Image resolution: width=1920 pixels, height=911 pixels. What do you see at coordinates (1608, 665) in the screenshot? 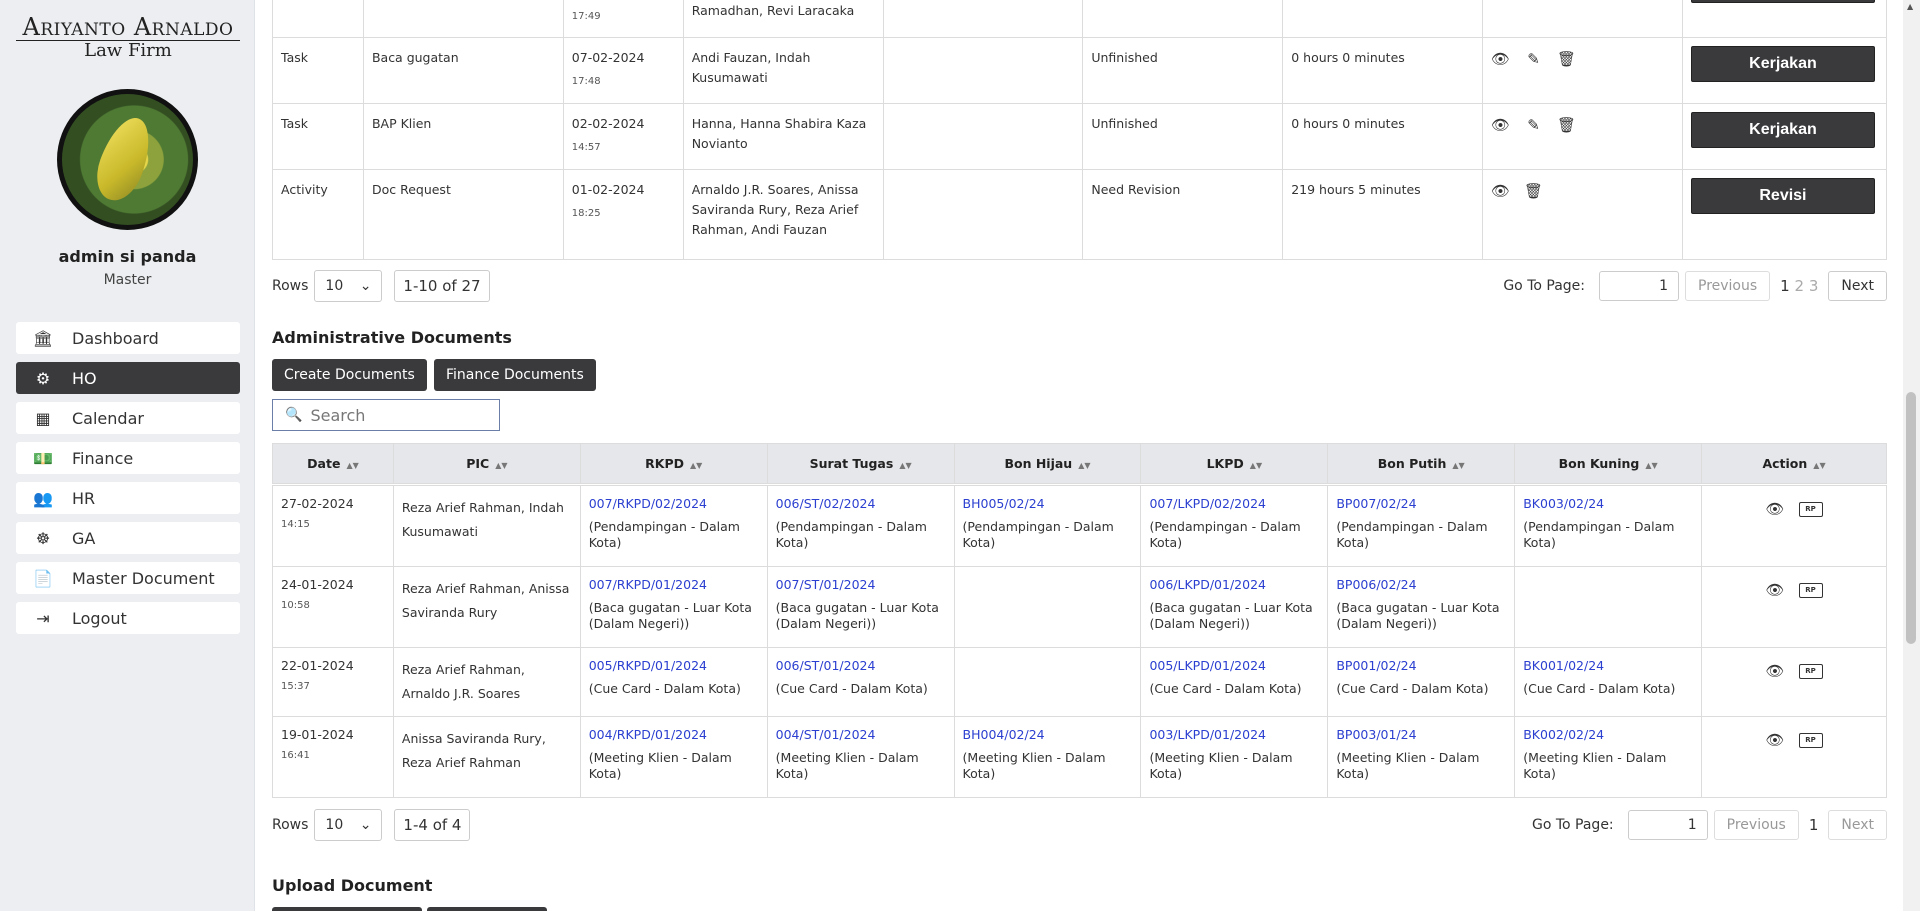
I see `doc-link: BK001/02/24` at bounding box center [1608, 665].